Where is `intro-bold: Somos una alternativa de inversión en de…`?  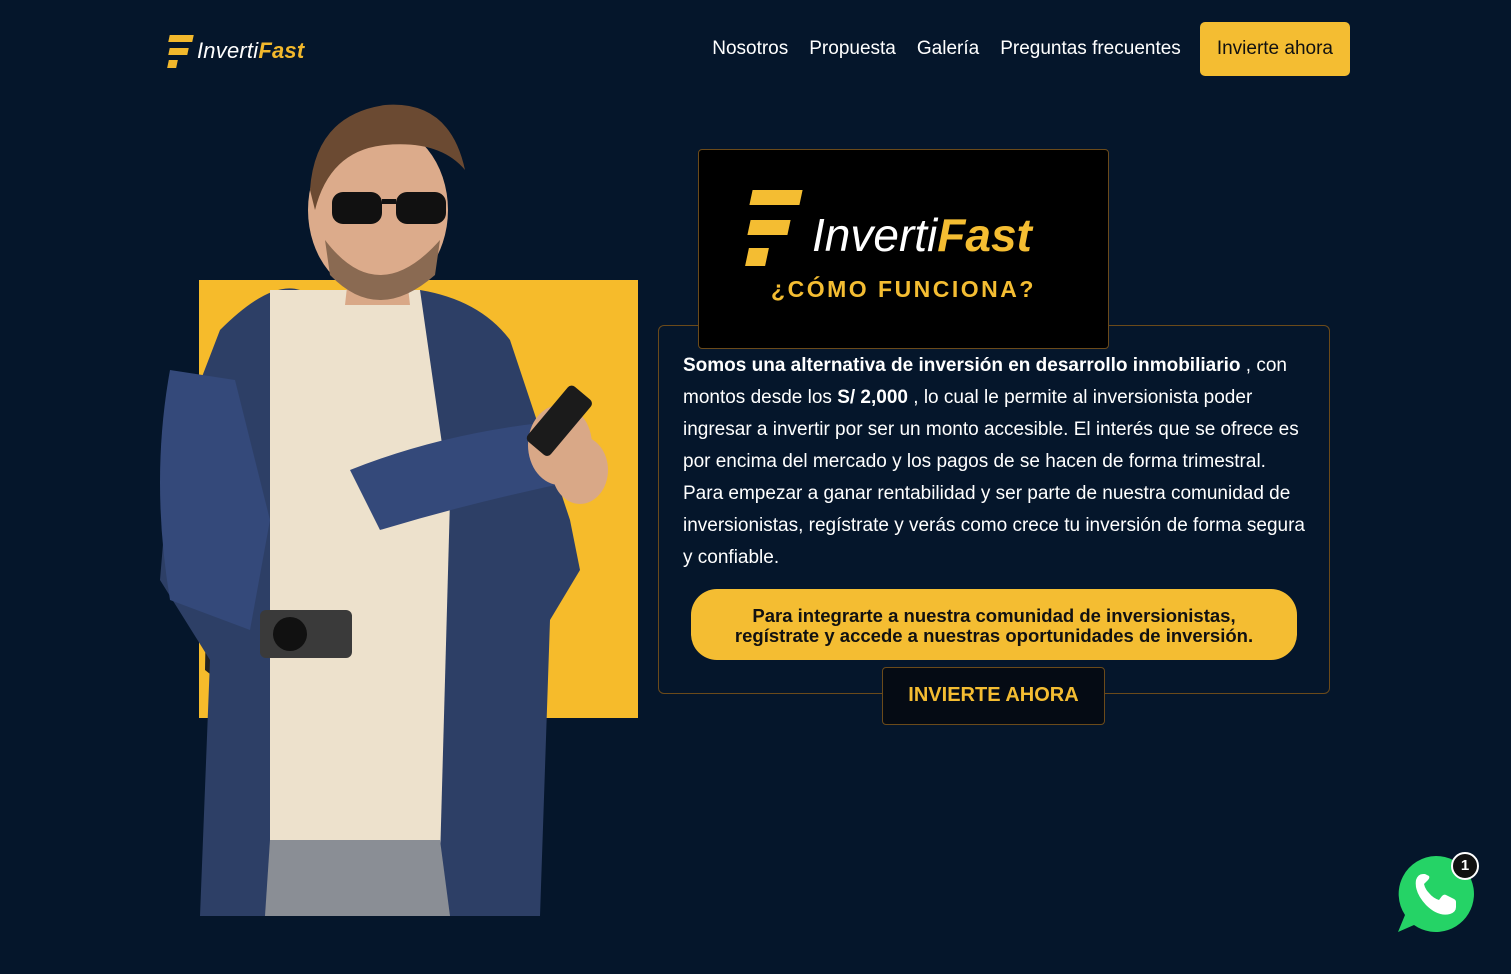
intro-bold: Somos una alternativa de inversión en de… is located at coordinates (962, 365).